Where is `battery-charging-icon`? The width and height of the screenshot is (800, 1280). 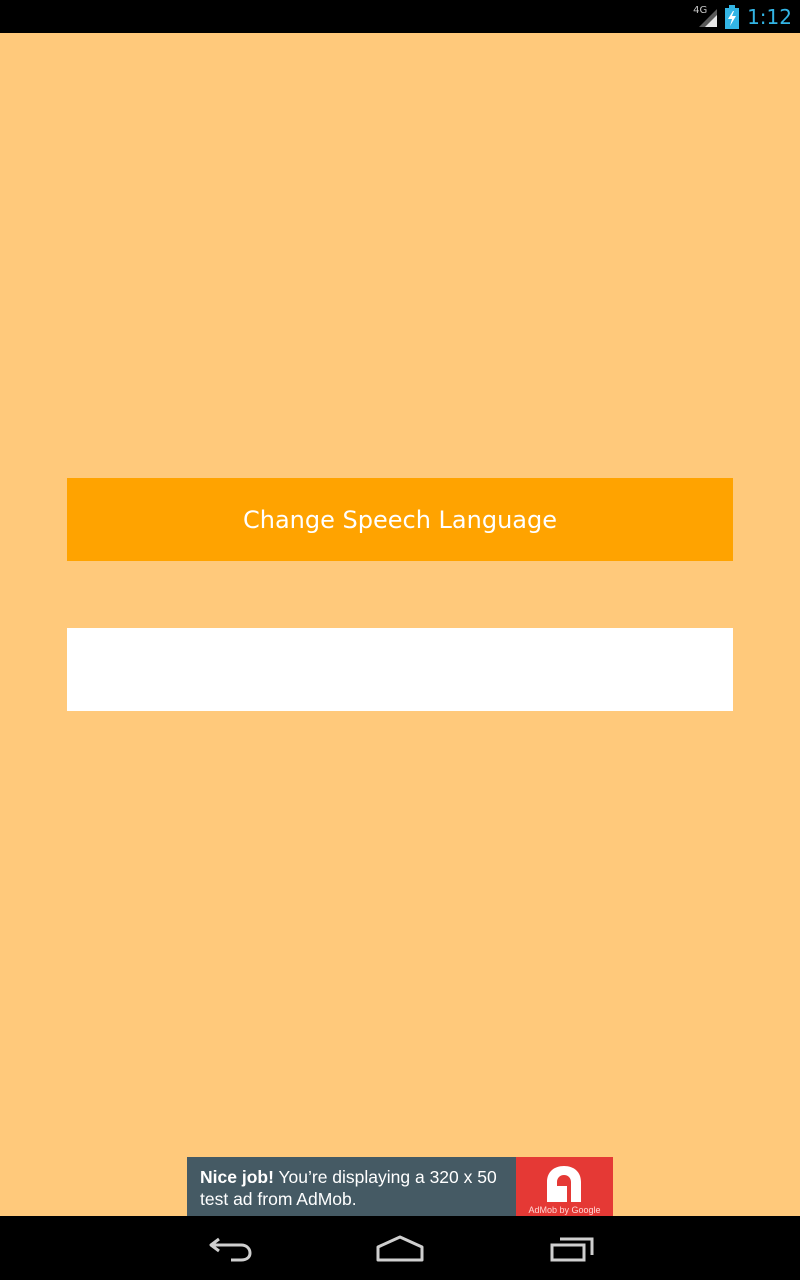
battery-charging-icon is located at coordinates (732, 16).